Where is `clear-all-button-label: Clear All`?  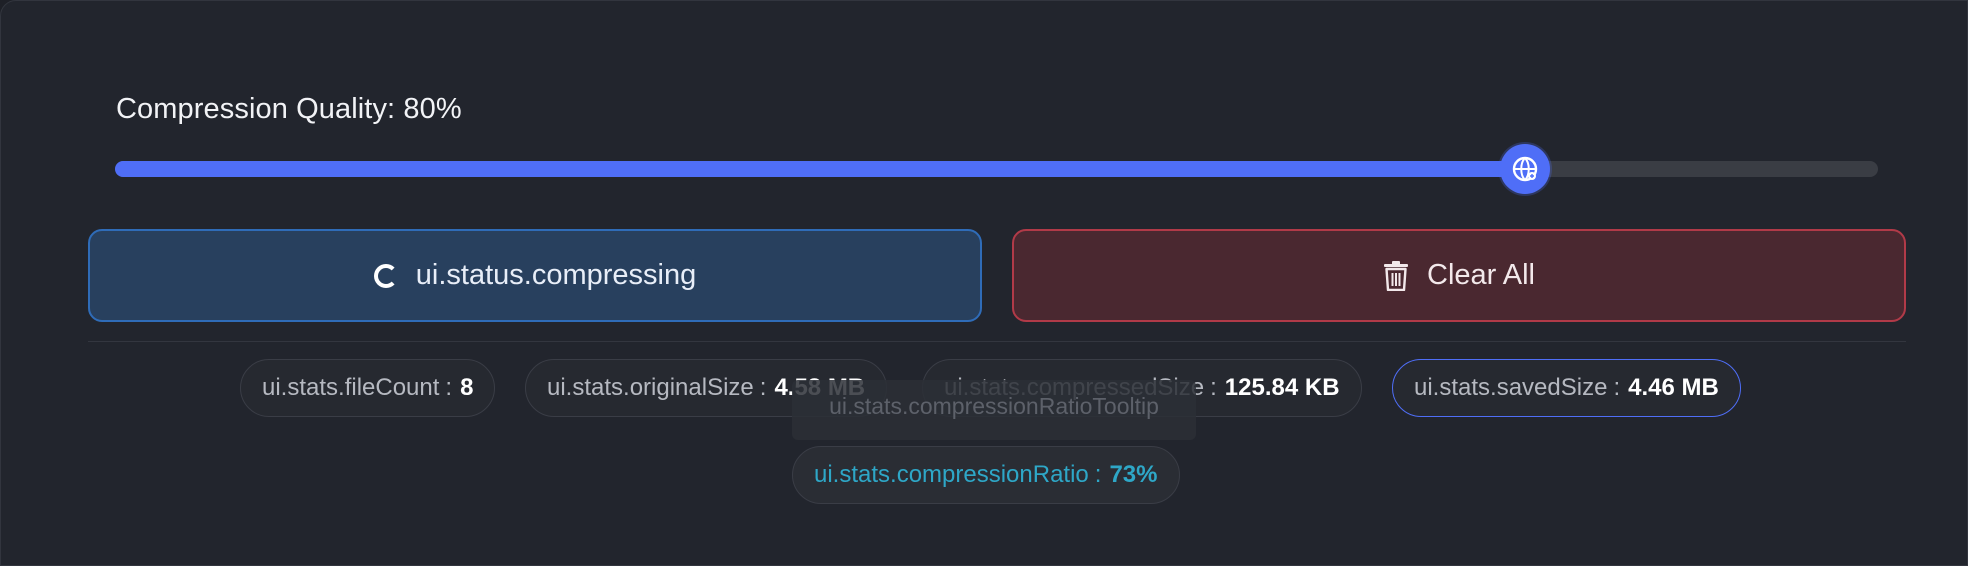
clear-all-button-label: Clear All is located at coordinates (1481, 275).